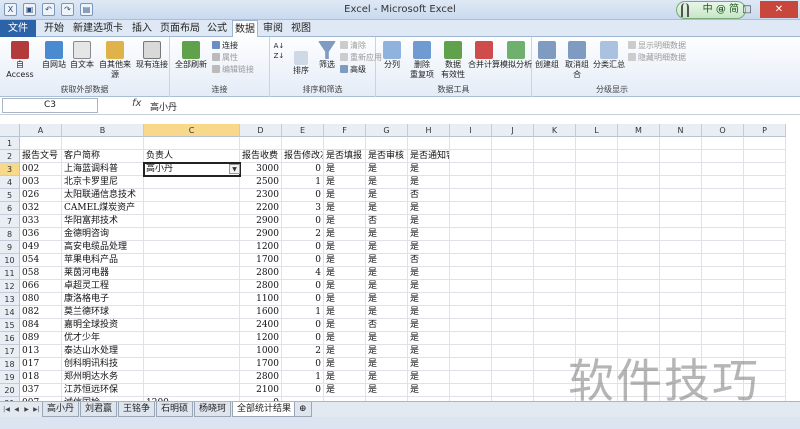  What do you see at coordinates (264, 409) in the screenshot?
I see `sheet-tab: 全部统计结果` at bounding box center [264, 409].